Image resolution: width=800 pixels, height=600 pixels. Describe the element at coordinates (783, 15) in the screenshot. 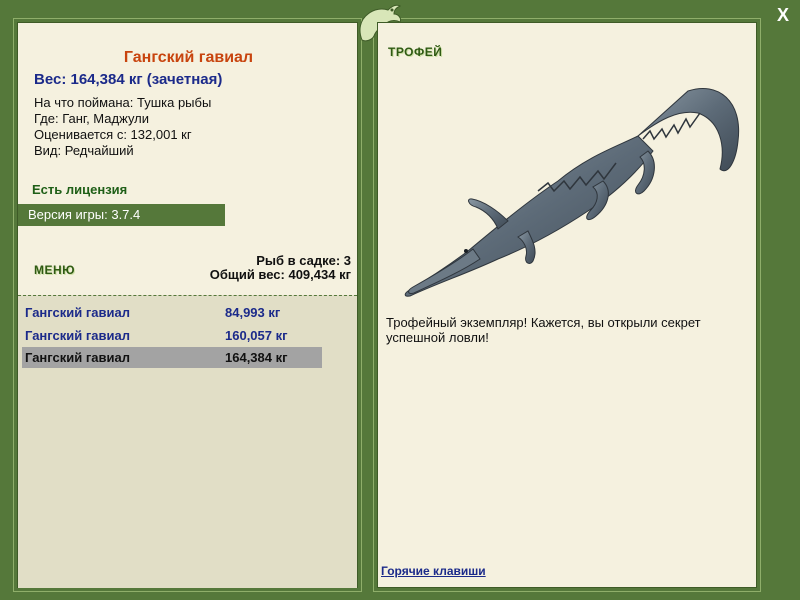

I see `close-button: X` at that location.